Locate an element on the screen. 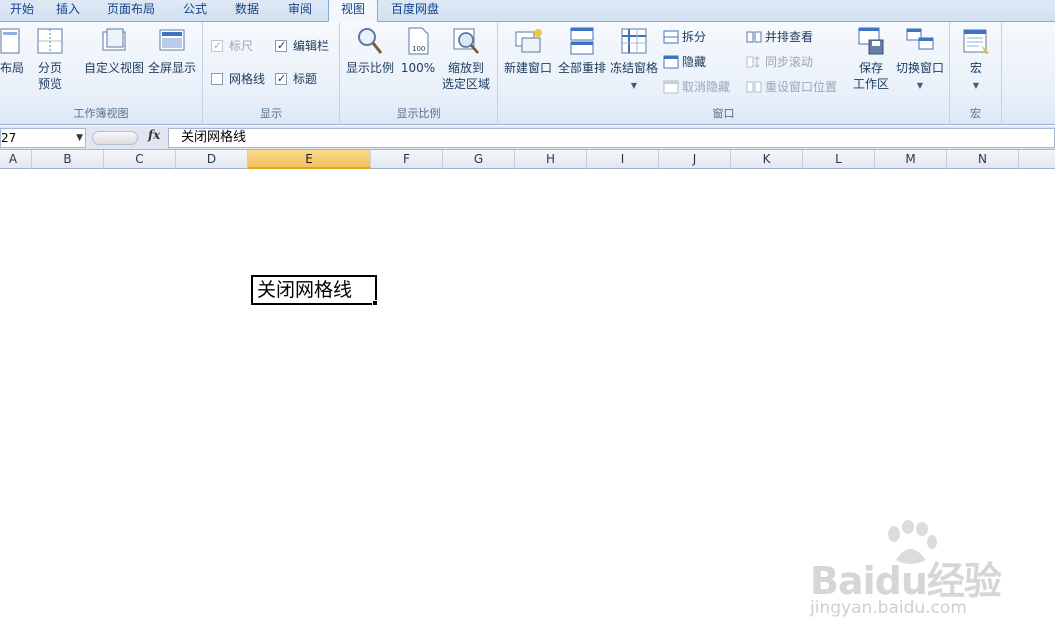 The width and height of the screenshot is (1055, 639). baidu-jingyan-watermark: Baidu经验 jingyan.baidu.com is located at coordinates (920, 570).